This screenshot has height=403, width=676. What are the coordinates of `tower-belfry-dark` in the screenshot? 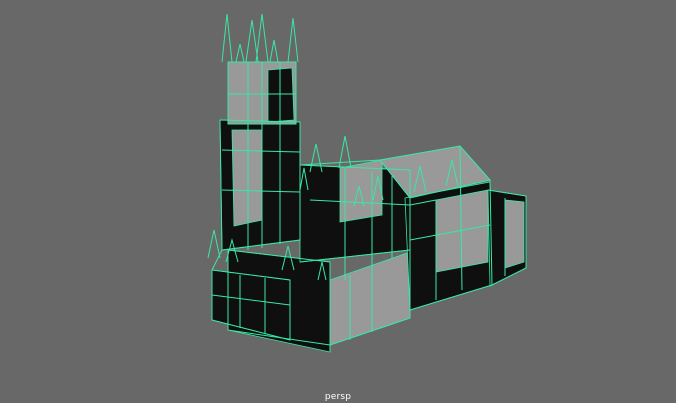 It's located at (281, 95).